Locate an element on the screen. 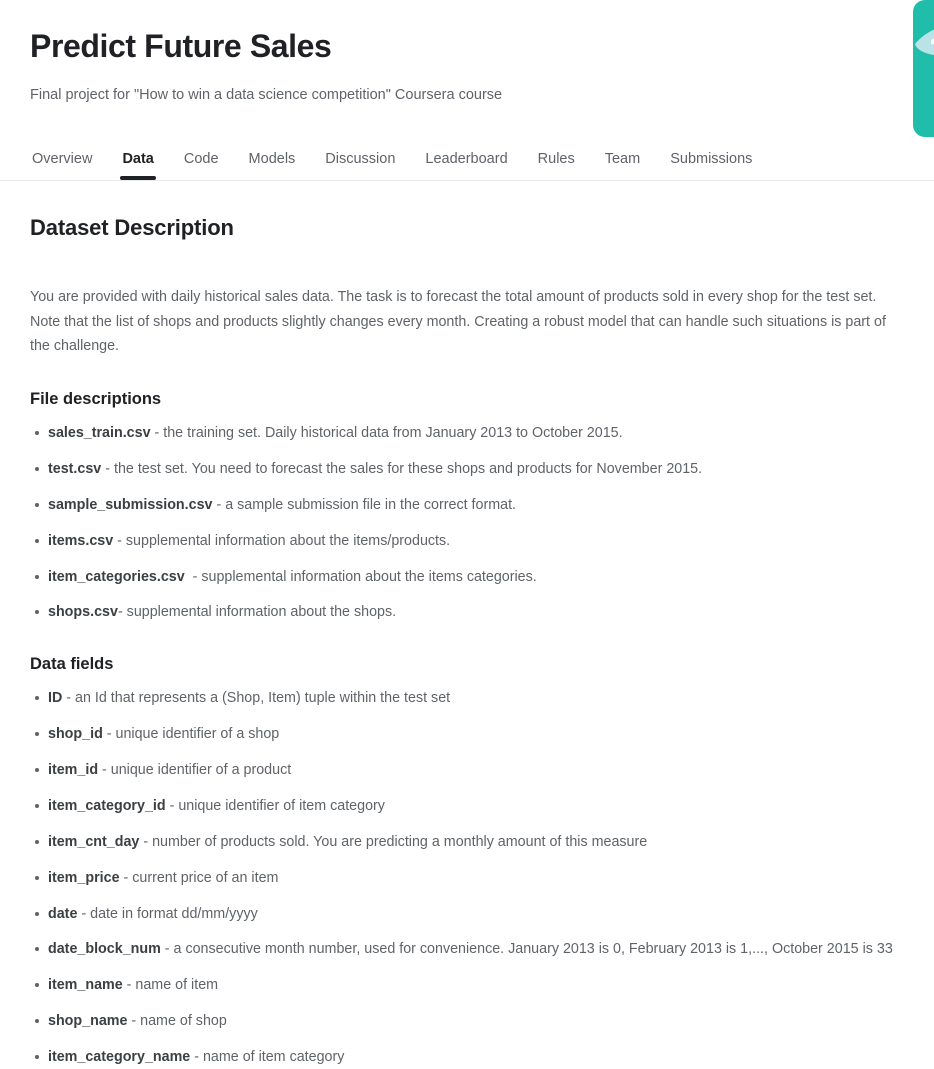  field-name: shop_id is located at coordinates (75, 733).